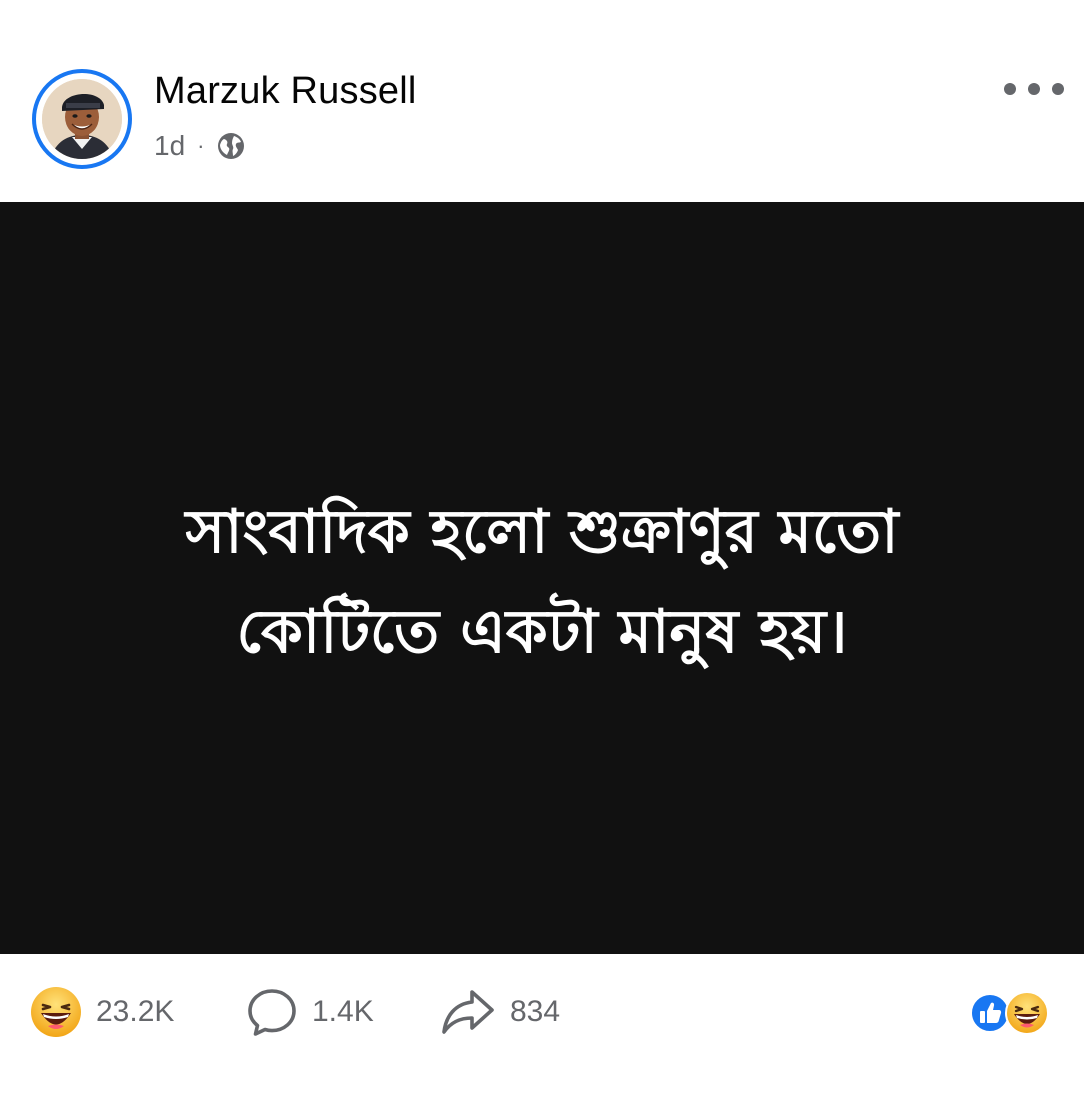 This screenshot has height=1108, width=1084. I want to click on post-meta: 1d ·, so click(200, 146).